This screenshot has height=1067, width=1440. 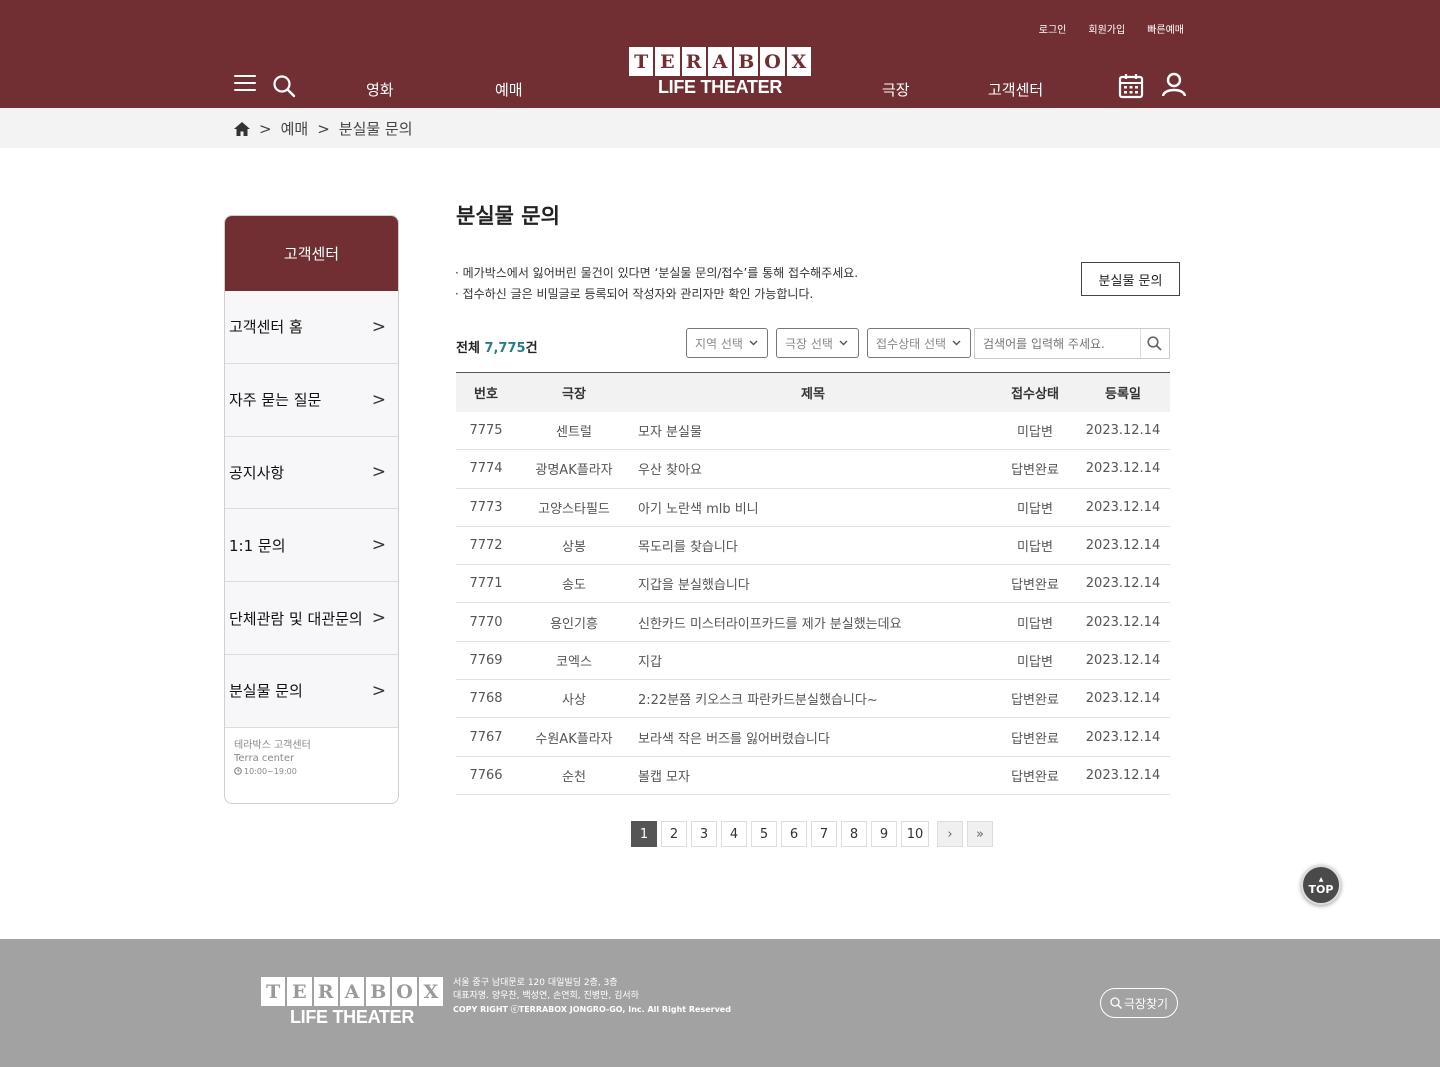 What do you see at coordinates (311, 473) in the screenshot?
I see `sidebar-item-notice: 공지사항 >` at bounding box center [311, 473].